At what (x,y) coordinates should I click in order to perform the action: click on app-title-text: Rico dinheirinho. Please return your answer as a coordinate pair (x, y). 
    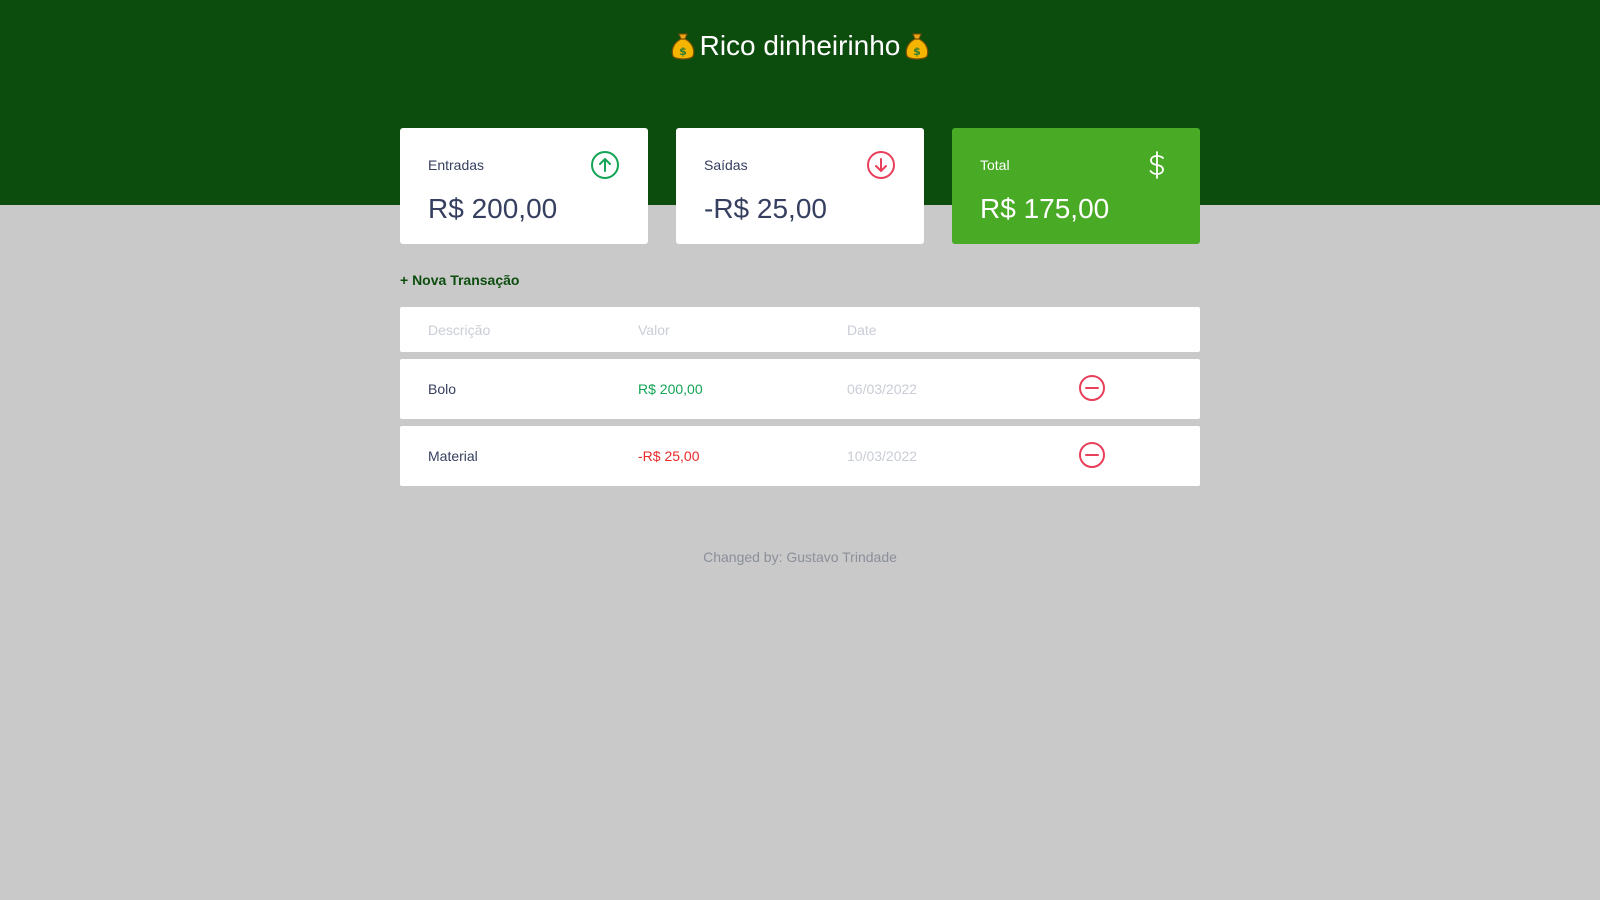
    Looking at the image, I should click on (800, 45).